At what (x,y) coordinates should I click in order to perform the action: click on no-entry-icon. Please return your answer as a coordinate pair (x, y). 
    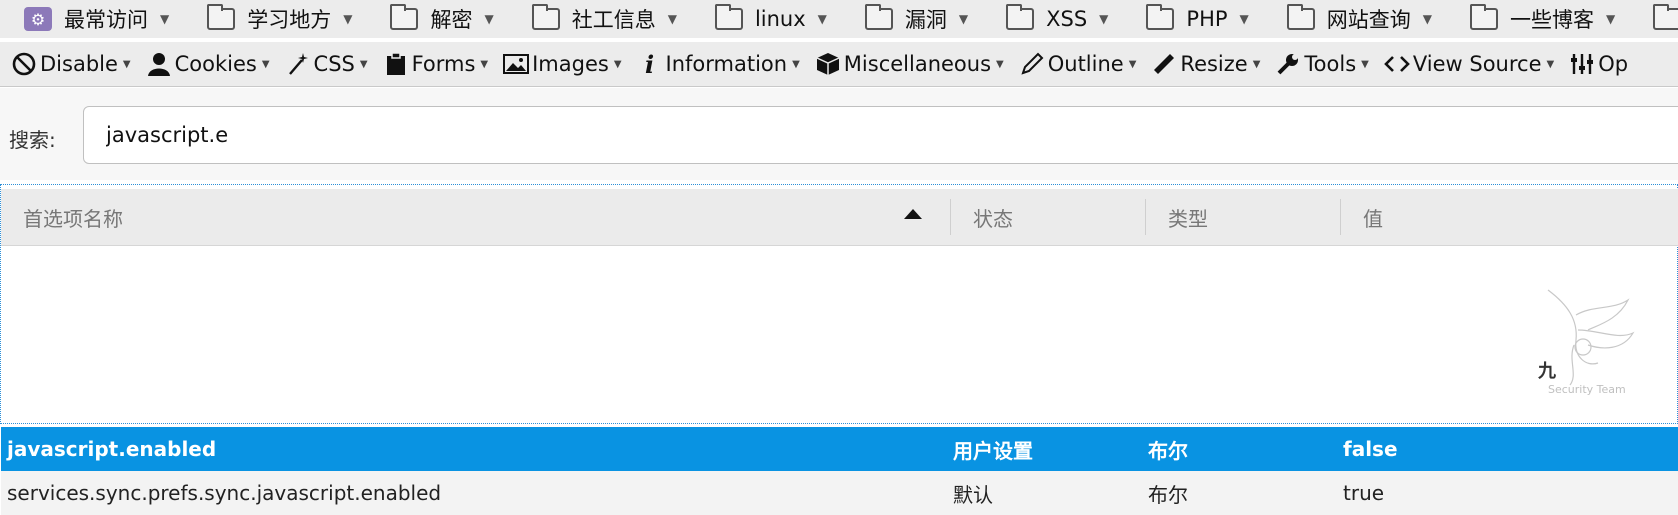
    Looking at the image, I should click on (24, 64).